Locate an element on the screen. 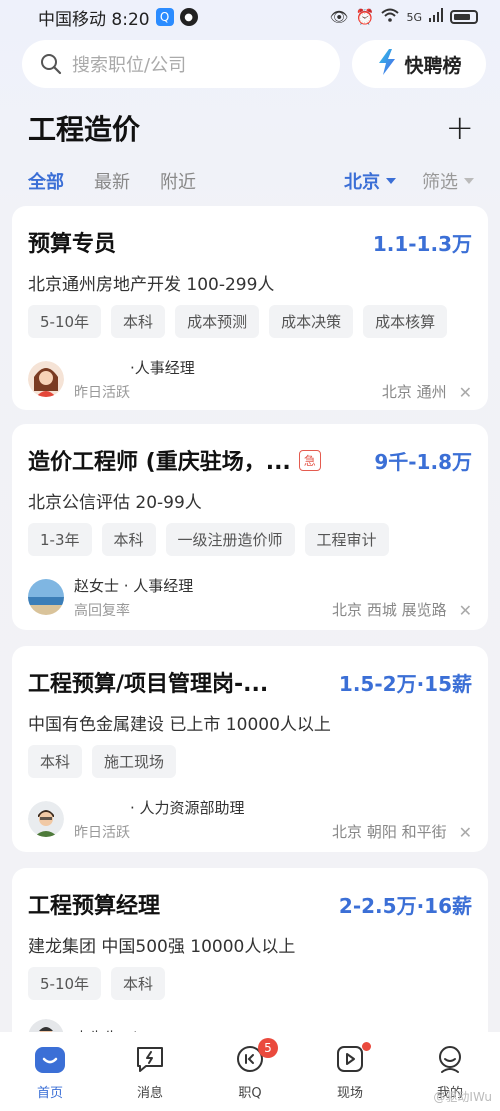 This screenshot has height=1111, width=500. tag: 一级注册造价师 is located at coordinates (230, 539).